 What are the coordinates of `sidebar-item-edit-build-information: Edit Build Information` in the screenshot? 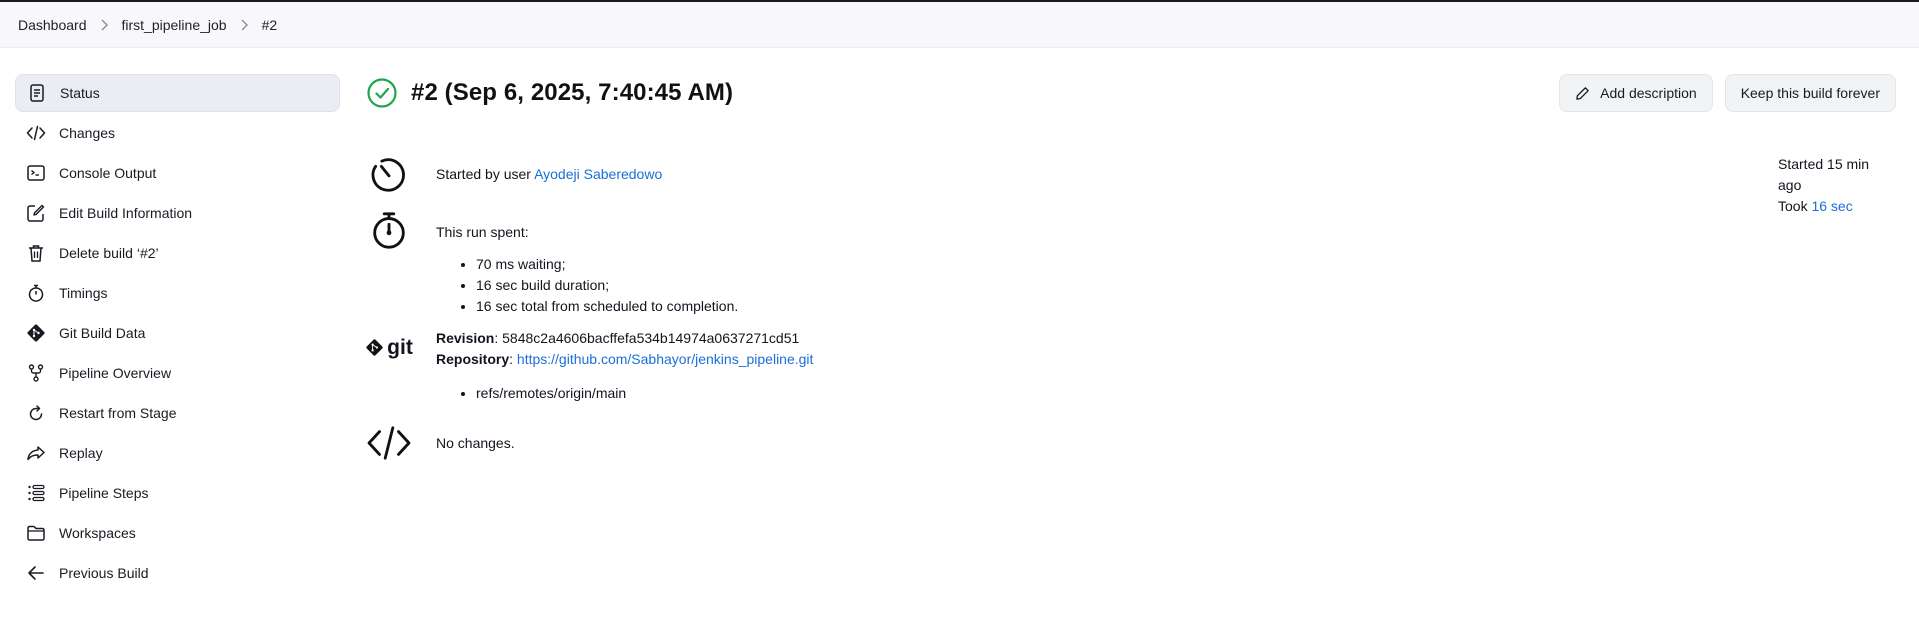 It's located at (177, 213).